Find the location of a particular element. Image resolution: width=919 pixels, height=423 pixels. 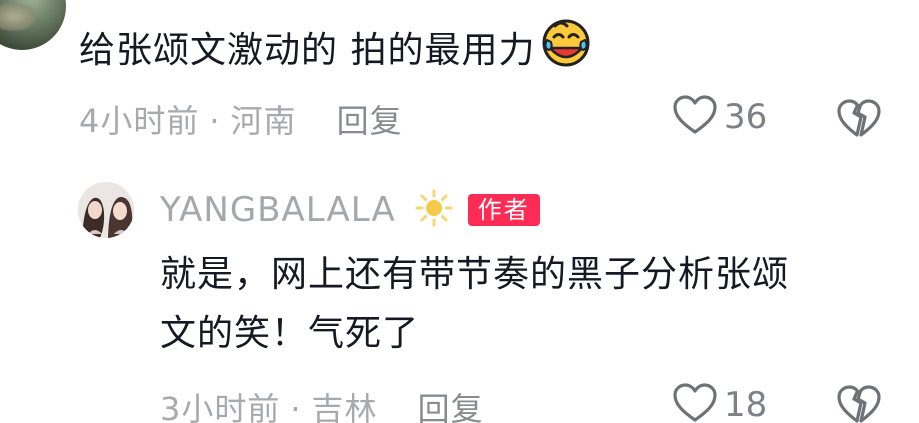

reply-meta: 3小时前 · 吉林 回复 is located at coordinates (322, 403).